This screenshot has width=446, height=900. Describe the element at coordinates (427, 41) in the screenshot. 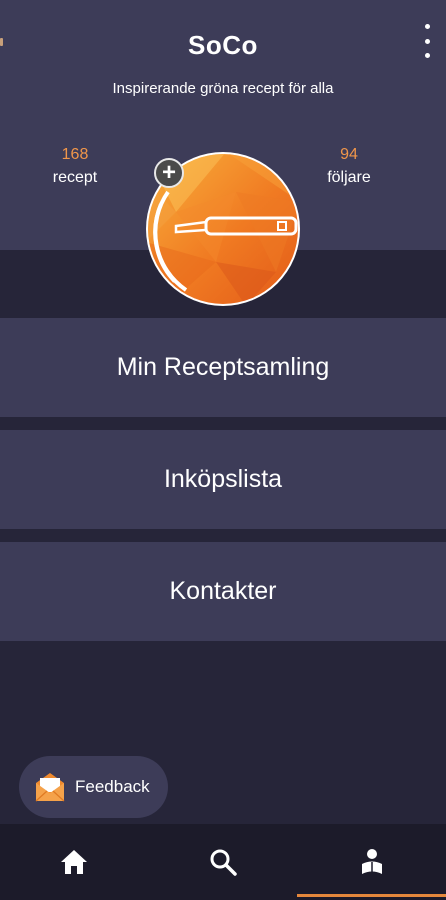

I see `more-options-icon` at that location.